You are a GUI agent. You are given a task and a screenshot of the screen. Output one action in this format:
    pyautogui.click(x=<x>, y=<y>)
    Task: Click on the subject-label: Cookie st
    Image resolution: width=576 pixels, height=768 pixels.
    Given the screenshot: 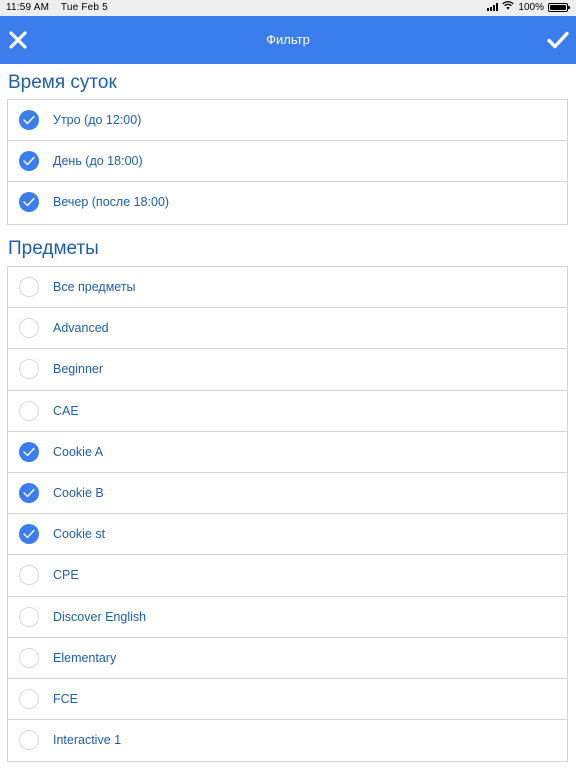 What is the action you would take?
    pyautogui.click(x=79, y=534)
    